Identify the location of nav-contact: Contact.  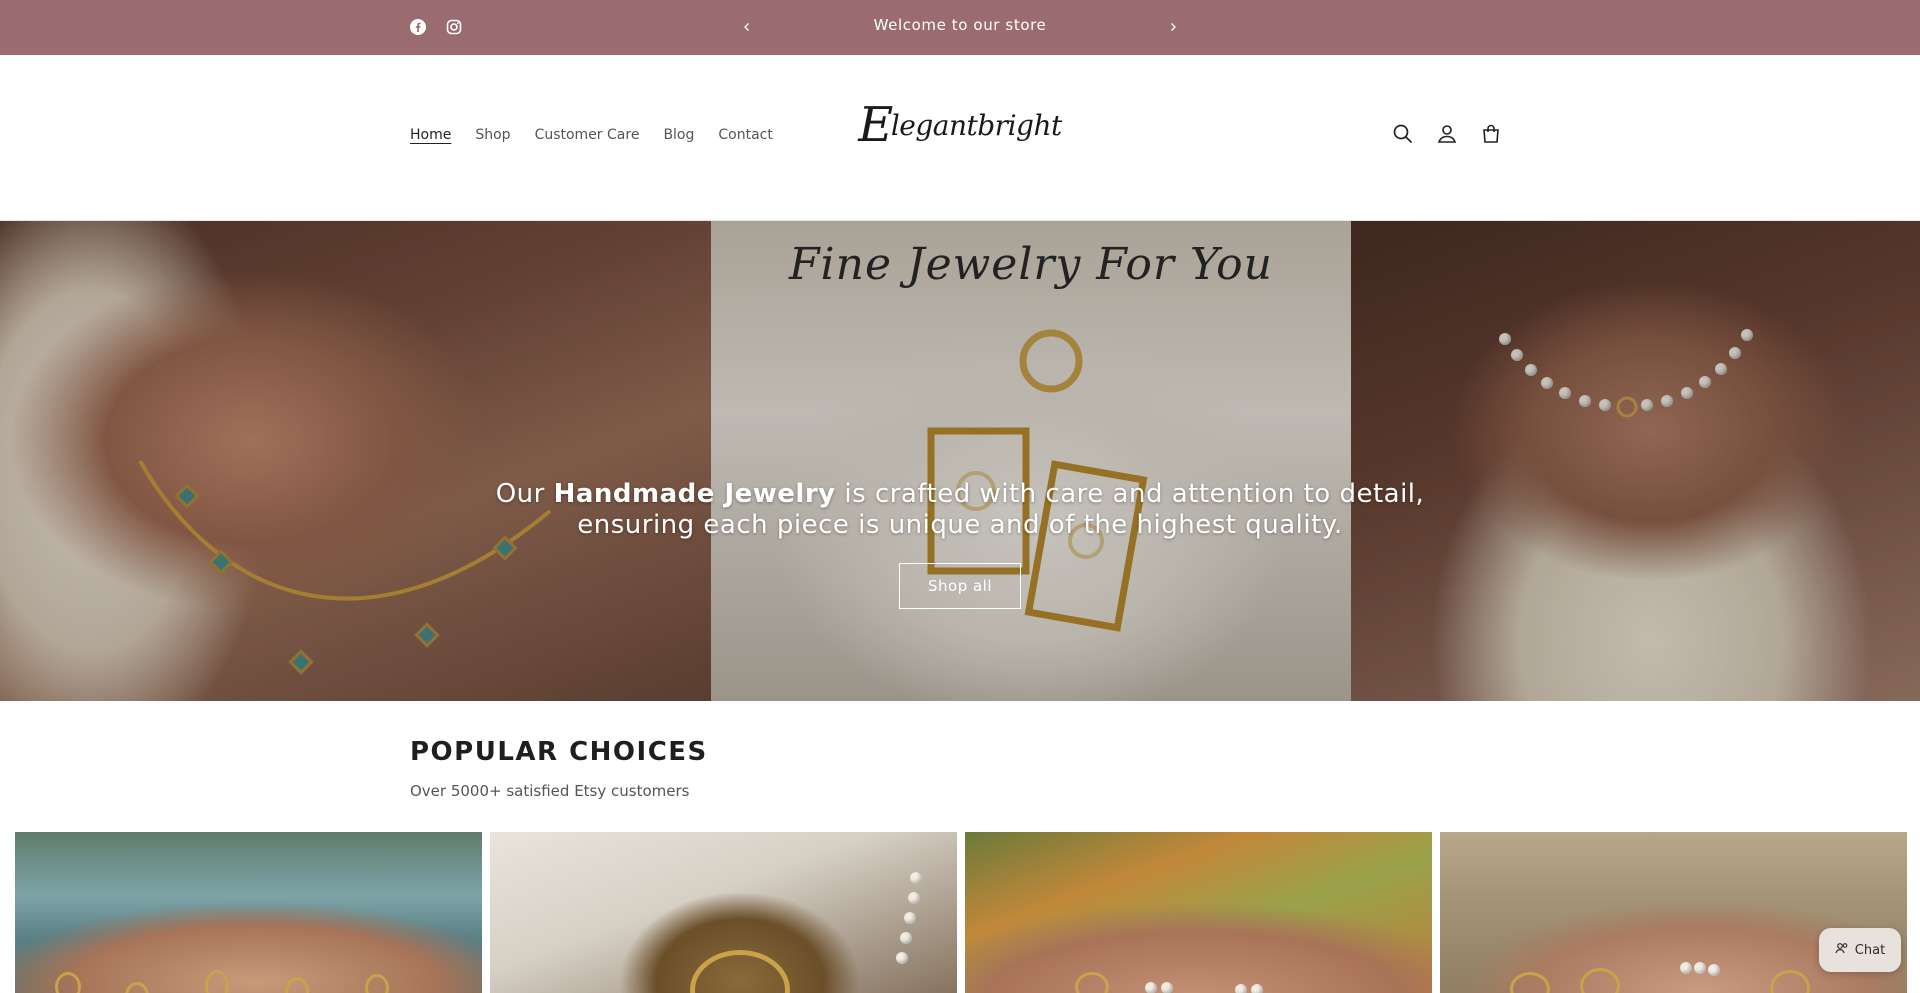
(745, 135).